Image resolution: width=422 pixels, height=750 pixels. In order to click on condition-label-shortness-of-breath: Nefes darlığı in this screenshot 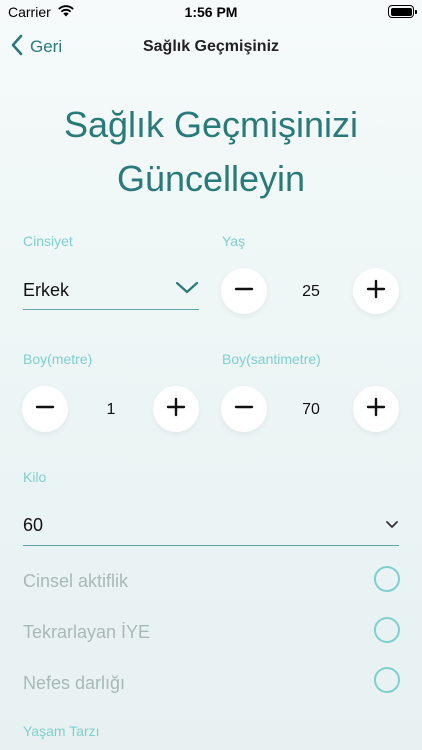, I will do `click(74, 683)`.